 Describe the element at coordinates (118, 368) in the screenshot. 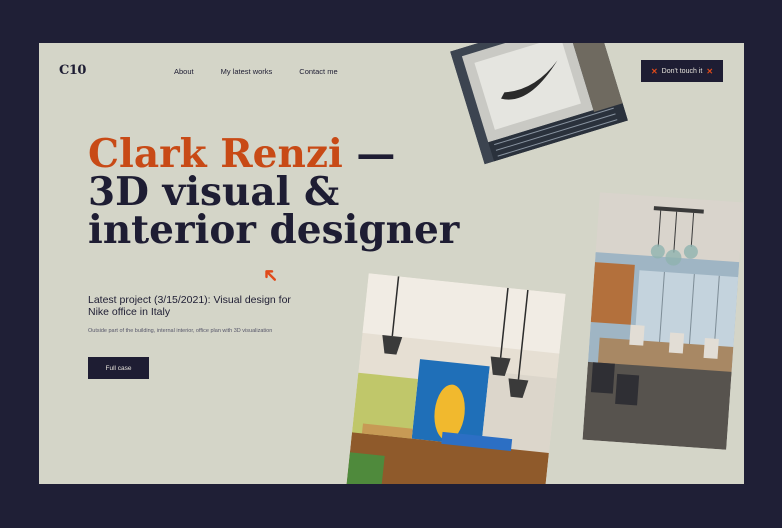

I see `full-case-button: Full case` at that location.